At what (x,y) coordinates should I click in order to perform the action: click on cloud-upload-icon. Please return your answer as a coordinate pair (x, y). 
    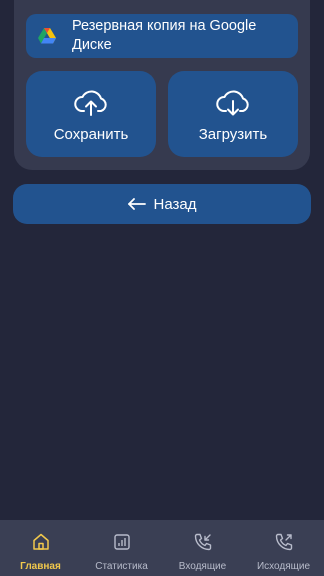
    Looking at the image, I should click on (90, 103).